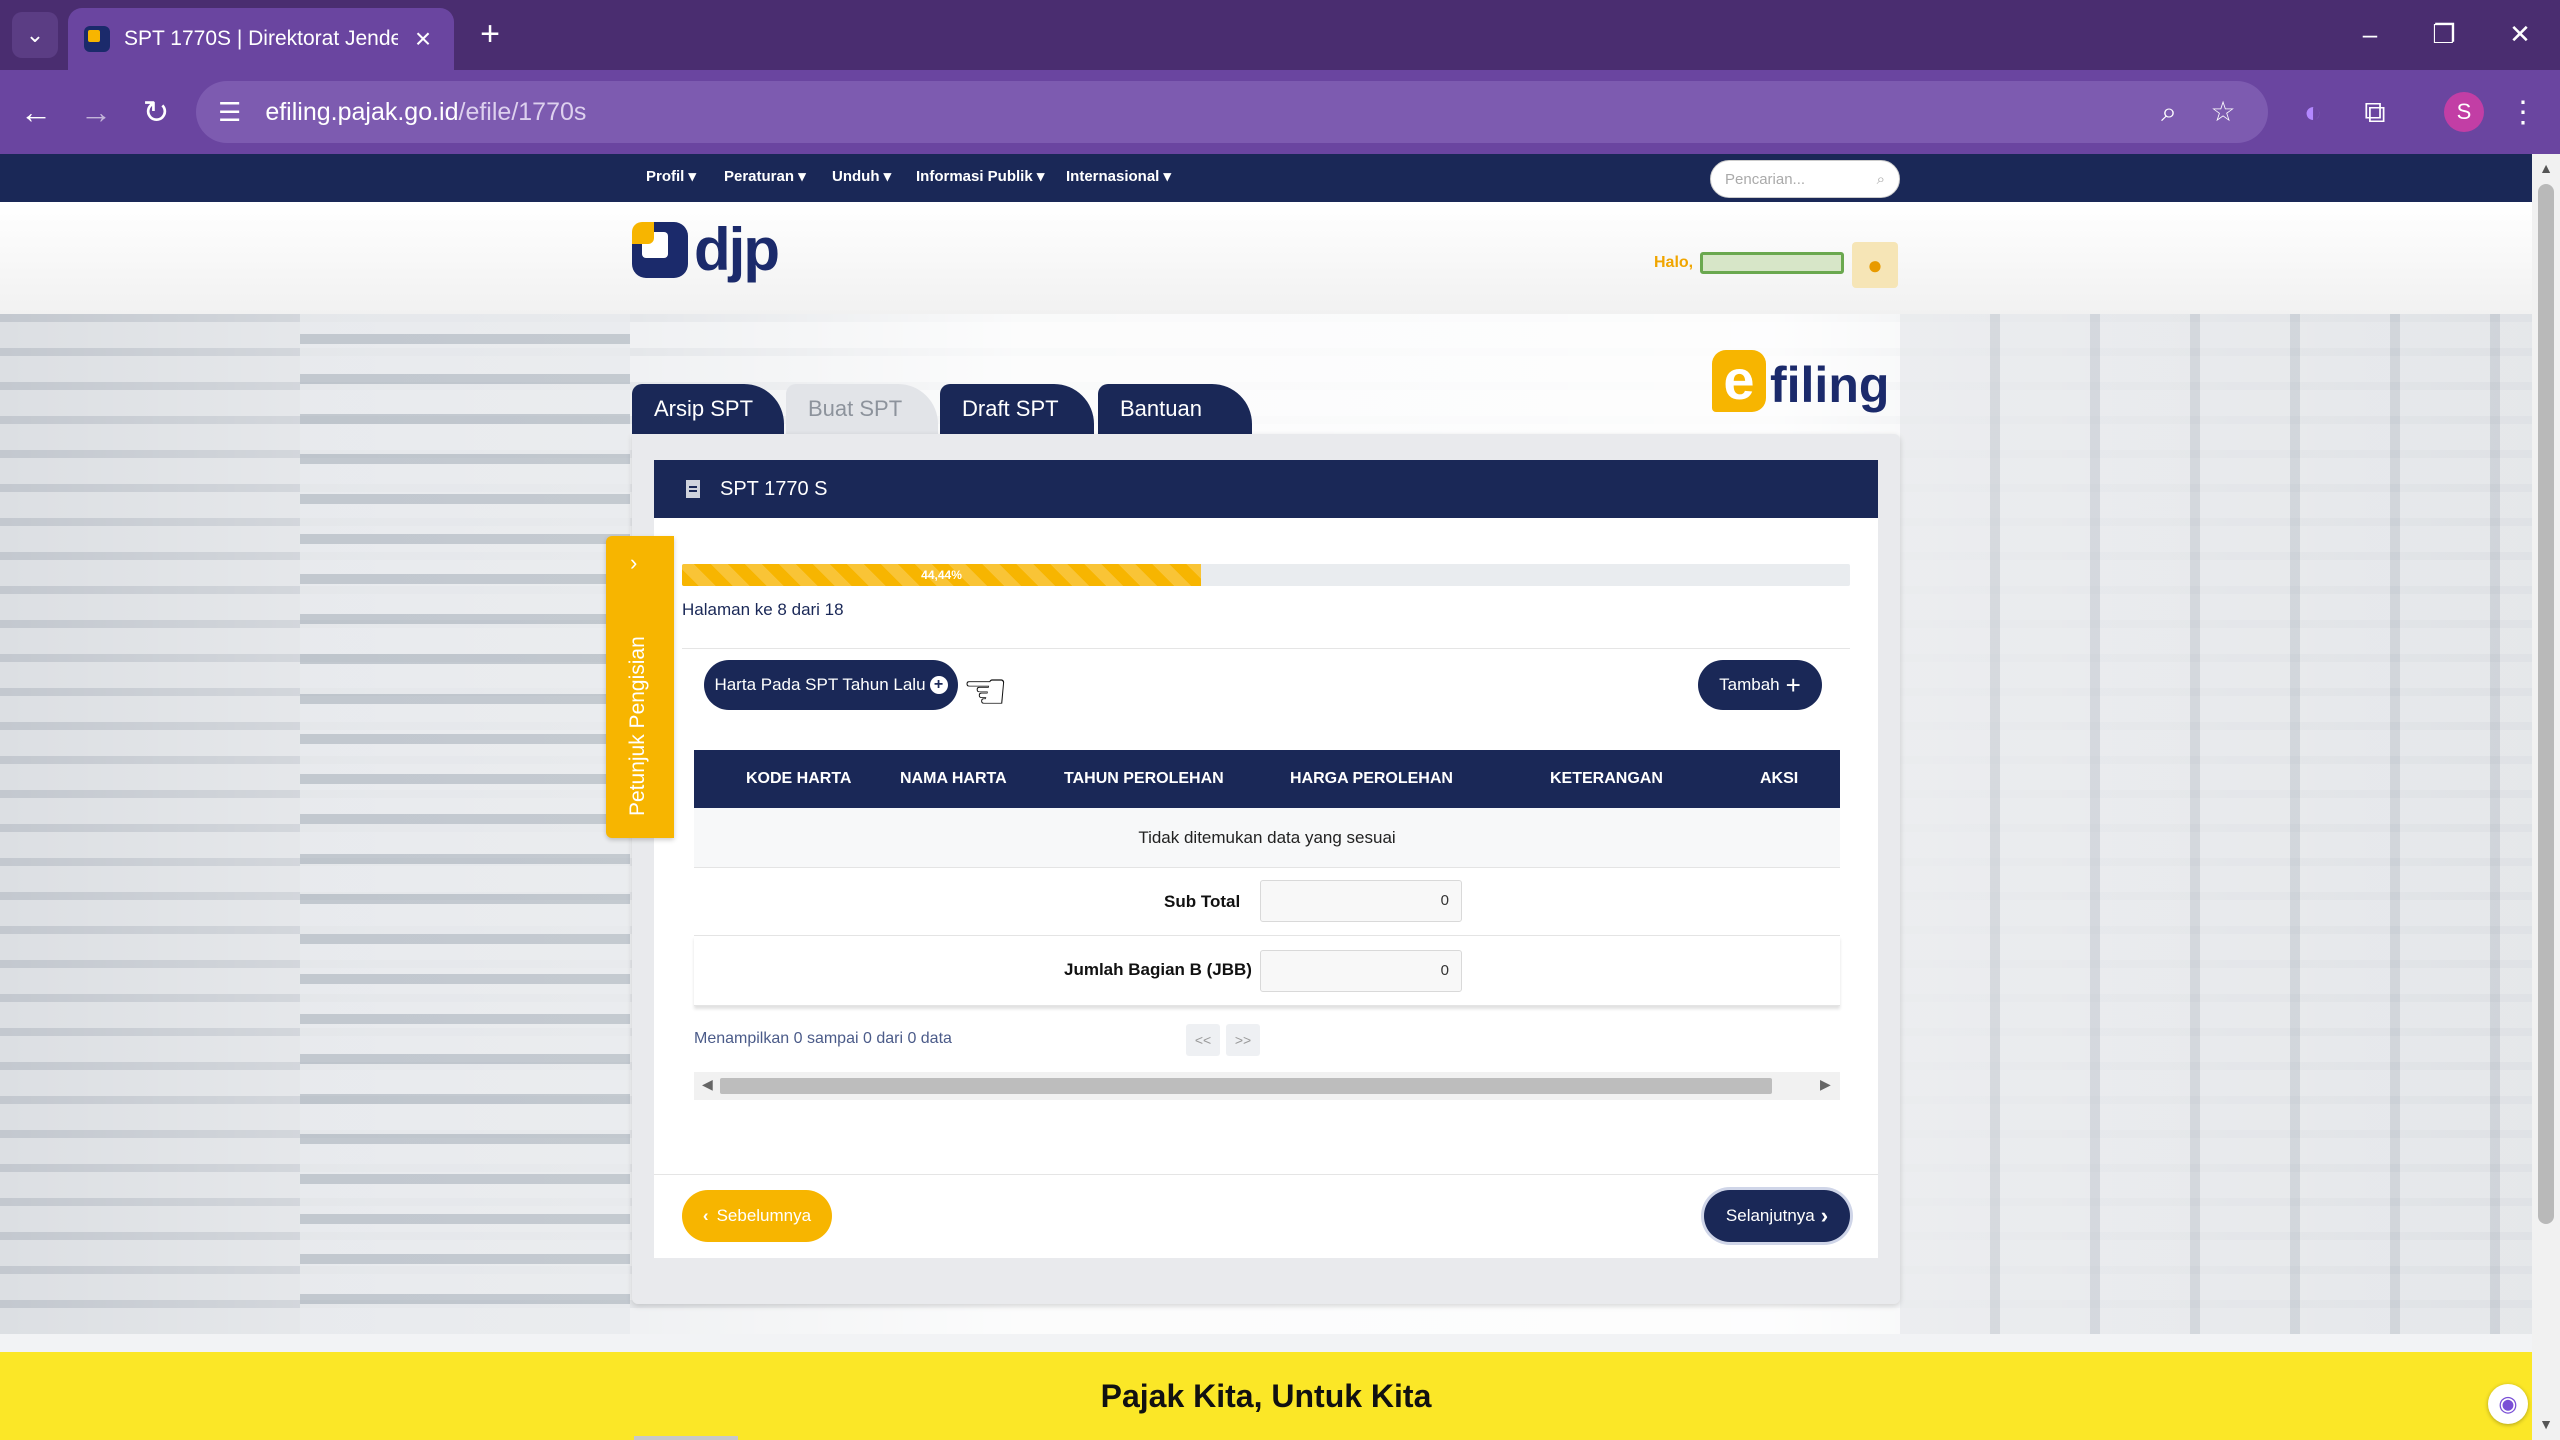 Image resolution: width=2560 pixels, height=1440 pixels. Describe the element at coordinates (490, 34) in the screenshot. I see `new-tab-icon: +` at that location.